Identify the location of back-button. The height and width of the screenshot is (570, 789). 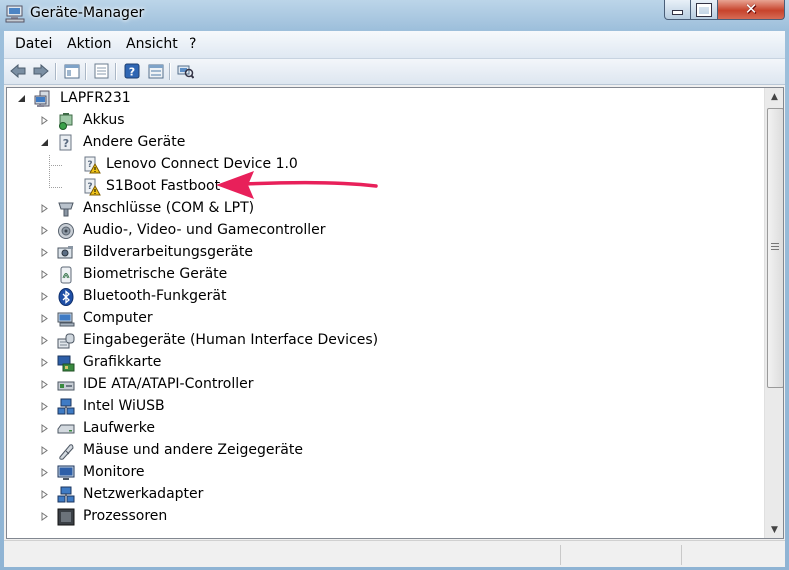
(17, 71).